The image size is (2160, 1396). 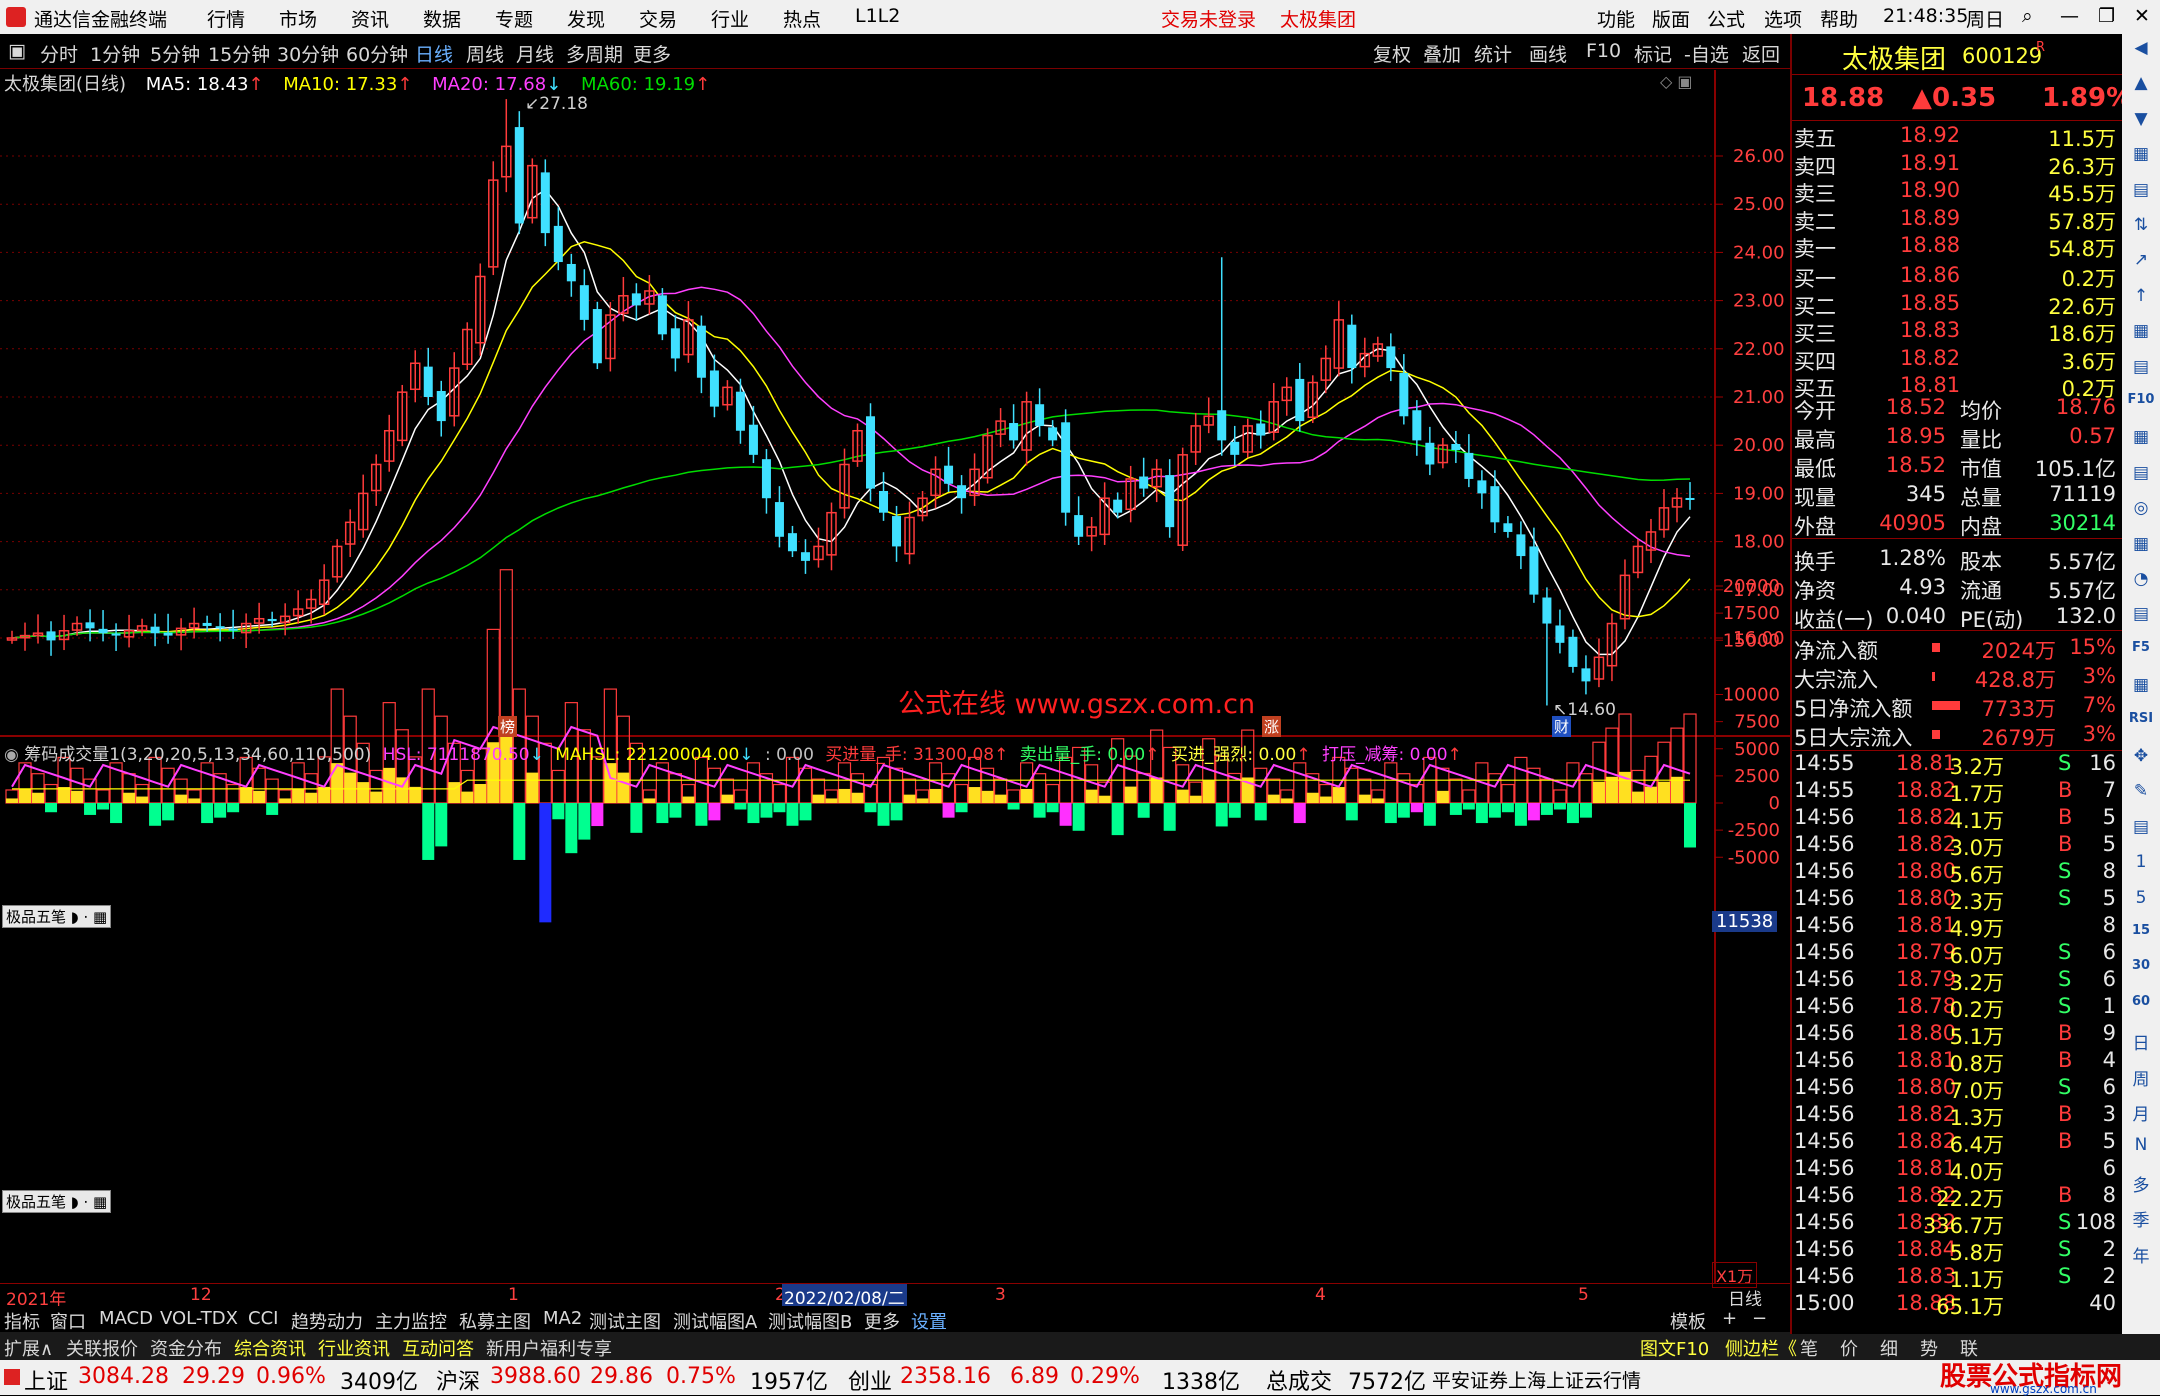 What do you see at coordinates (1729, 1318) in the screenshot?
I see `add-tab-icon: +` at bounding box center [1729, 1318].